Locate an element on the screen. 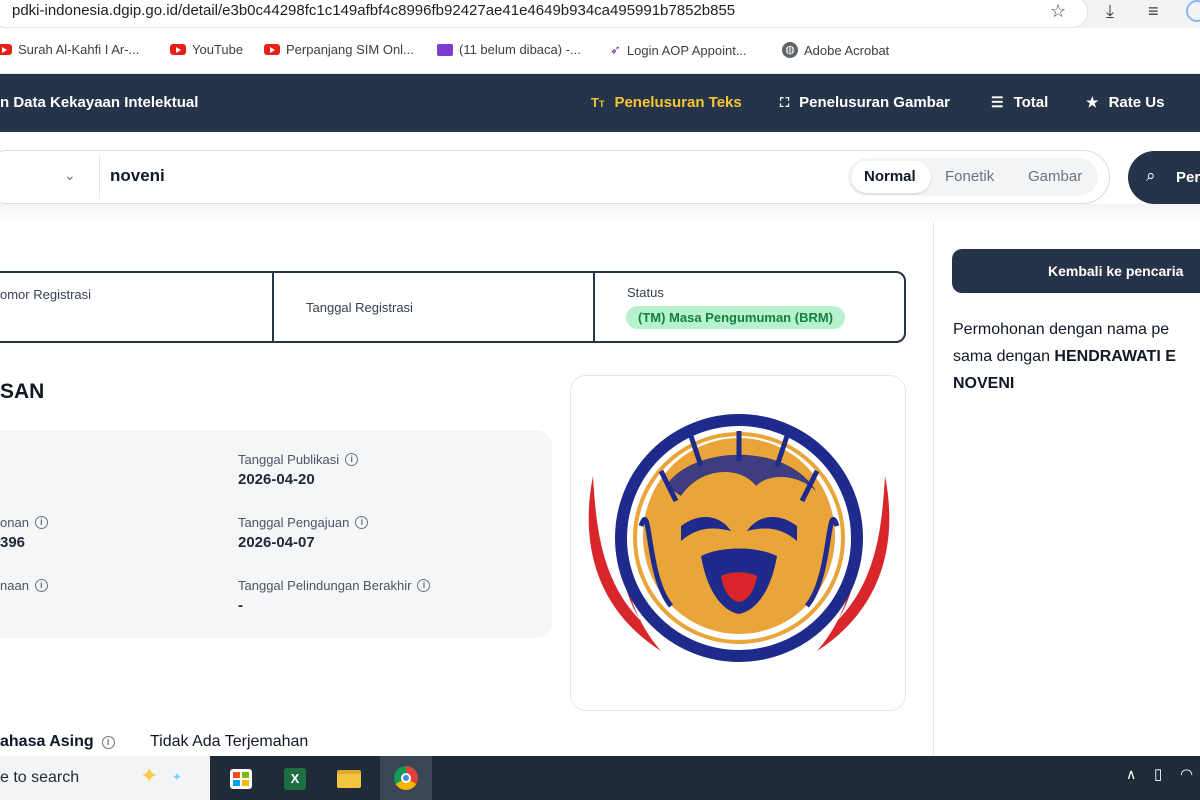  status-badge: (TM) Masa Pengumuman (BRM) is located at coordinates (735, 317).